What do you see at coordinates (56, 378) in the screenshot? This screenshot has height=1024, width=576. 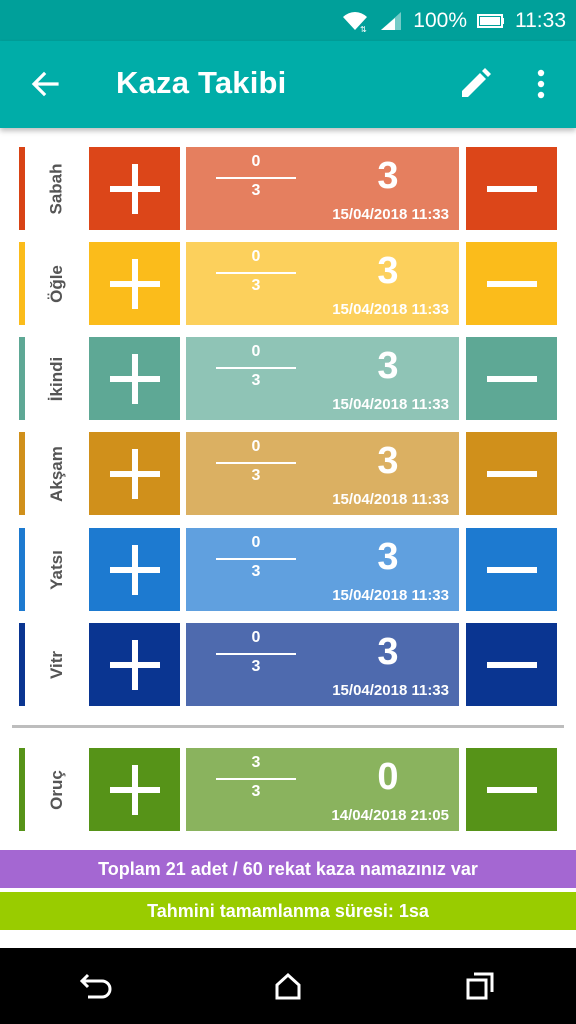 I see `prayer-name: İkindi` at bounding box center [56, 378].